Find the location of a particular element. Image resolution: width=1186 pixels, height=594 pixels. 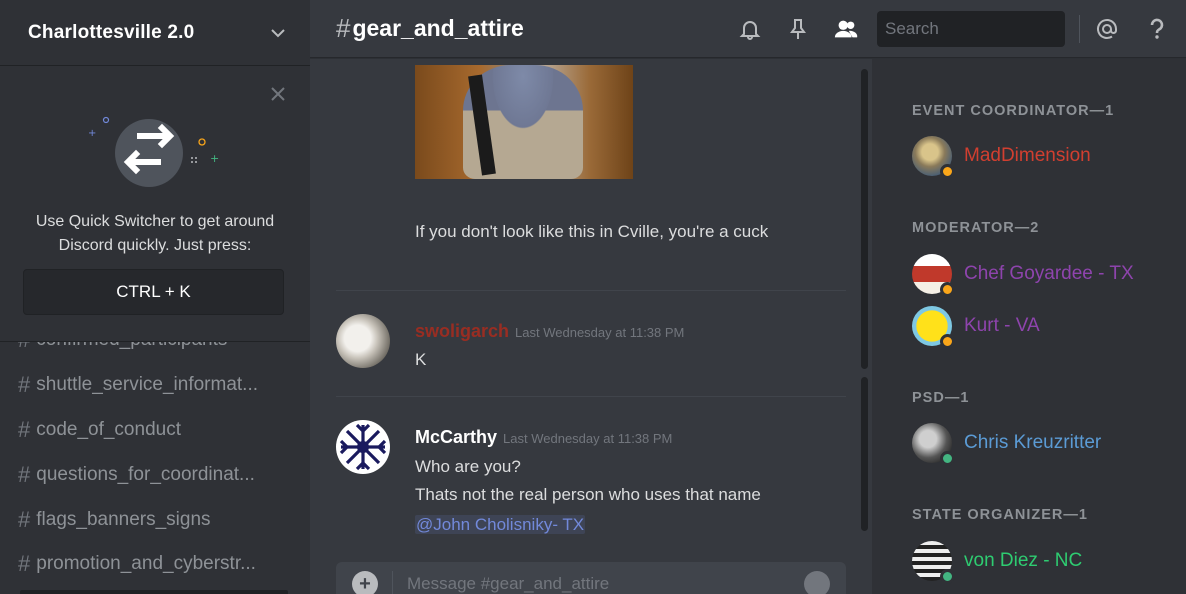

role-header: STATE ORGANIZER—1 is located at coordinates (1000, 515).